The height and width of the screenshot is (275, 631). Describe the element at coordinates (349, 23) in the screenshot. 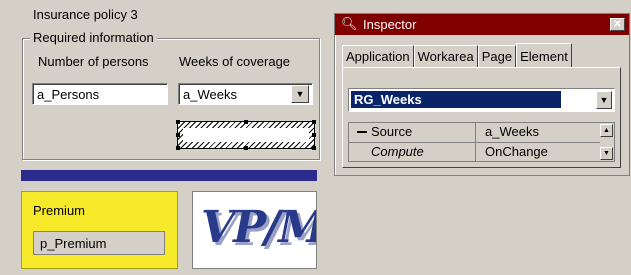

I see `magnifier-icon: 🔍︎` at that location.